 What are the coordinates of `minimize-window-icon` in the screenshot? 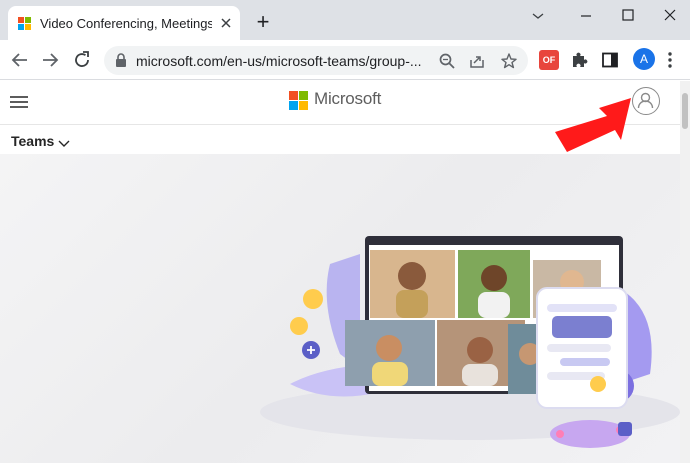 It's located at (586, 16).